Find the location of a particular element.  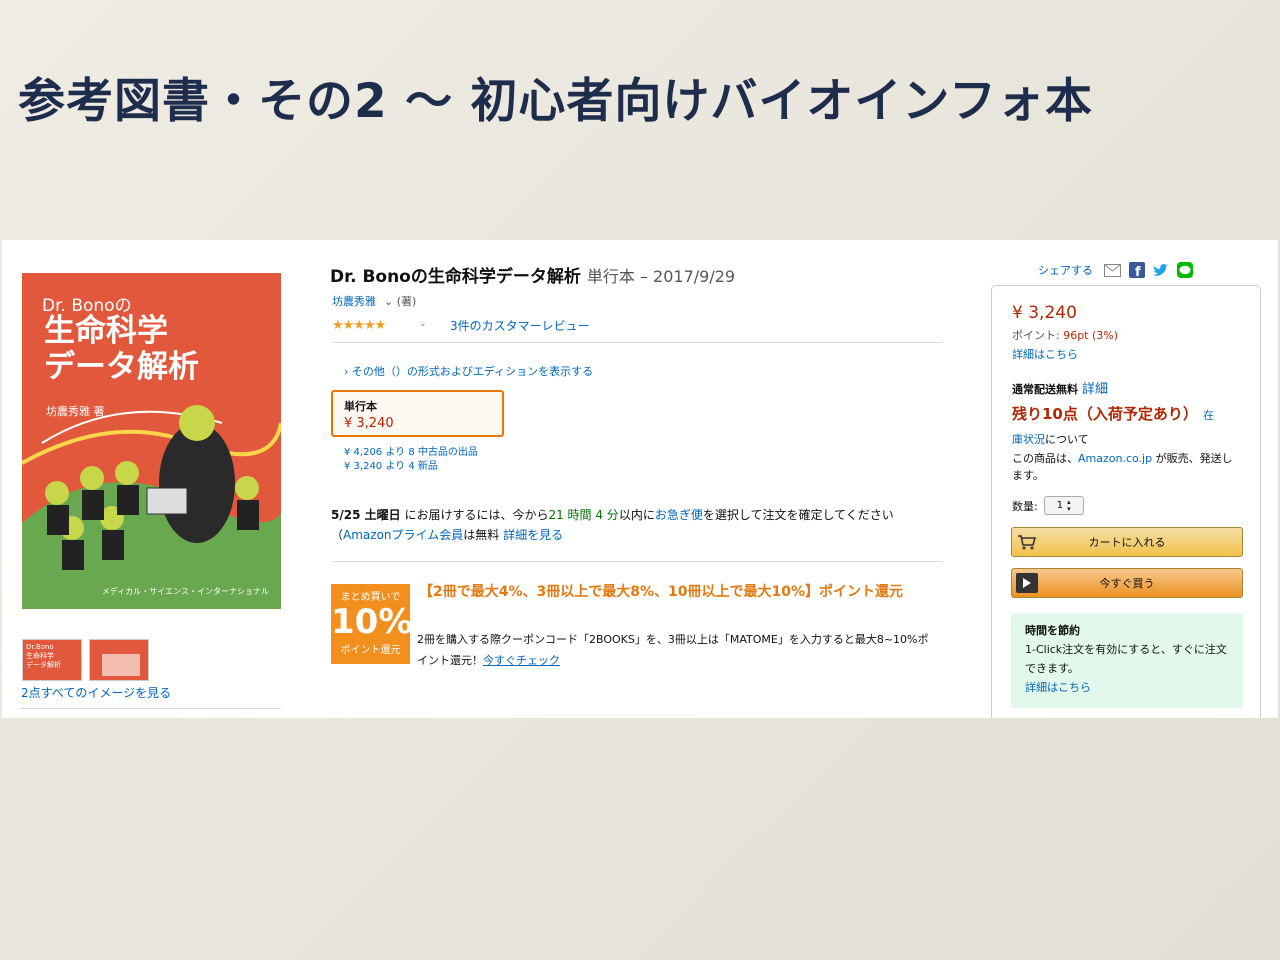

seller-link: Amazon.co.jp is located at coordinates (1115, 458).